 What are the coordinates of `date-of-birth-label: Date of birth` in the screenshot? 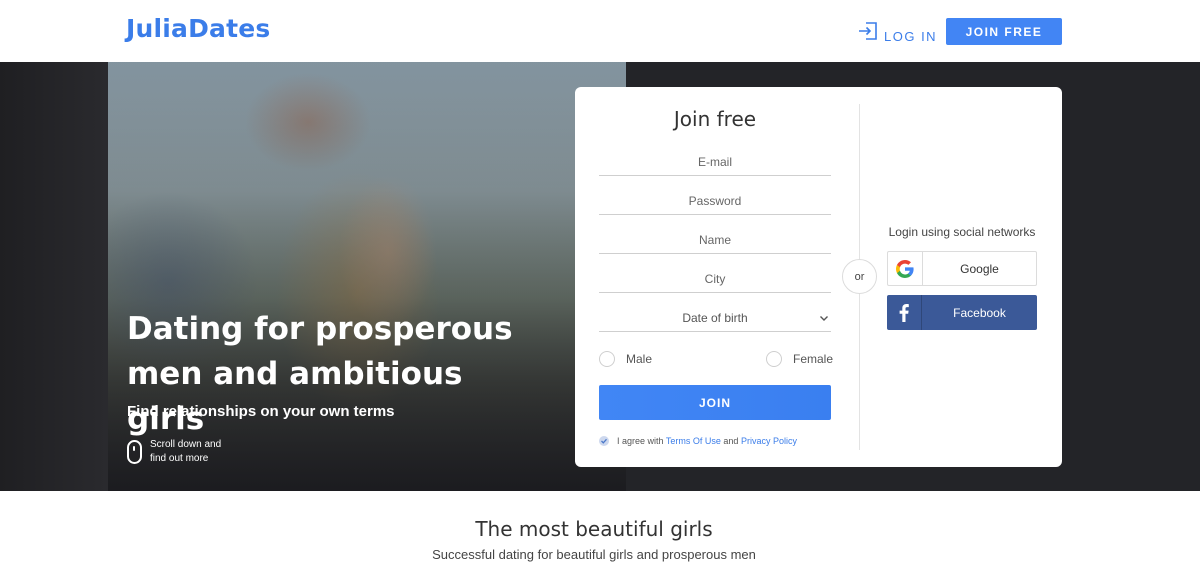 It's located at (715, 317).